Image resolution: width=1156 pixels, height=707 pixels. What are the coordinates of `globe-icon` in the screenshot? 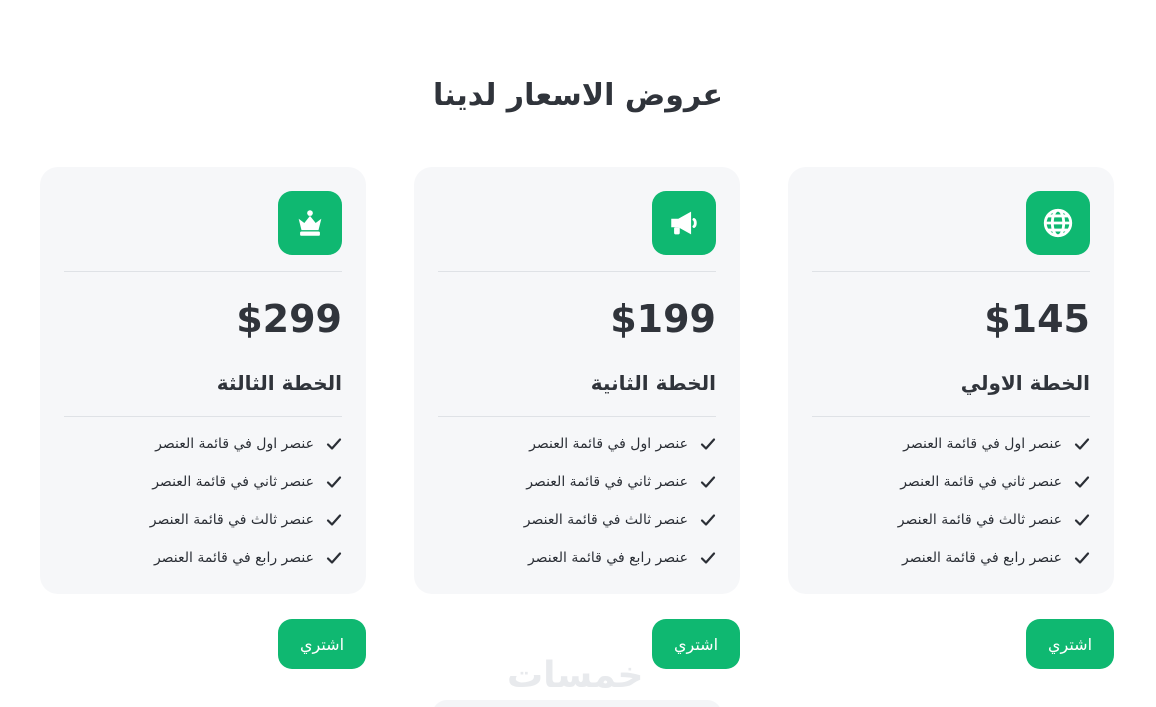 It's located at (1058, 223).